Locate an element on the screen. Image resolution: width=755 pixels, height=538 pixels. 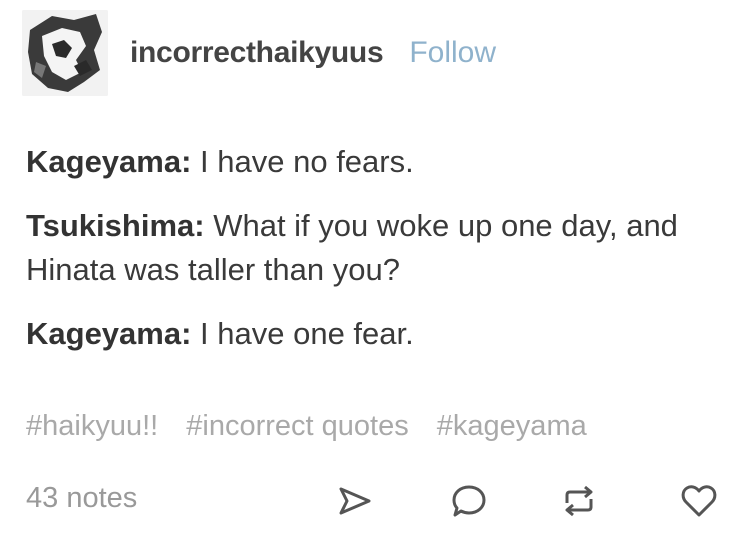
dialogue-line: Kageyama: I have one fear. is located at coordinates (376, 334).